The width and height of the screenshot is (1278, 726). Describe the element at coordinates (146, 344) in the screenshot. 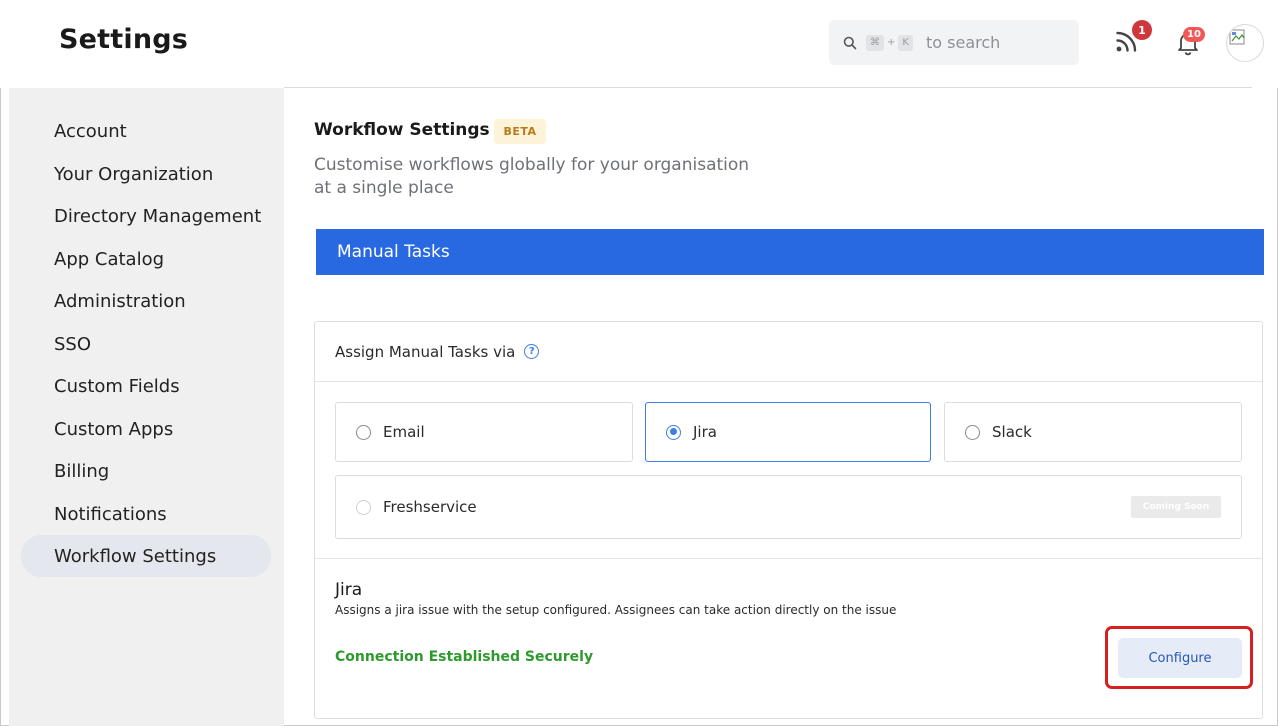

I see `sidebar-item-sso: SSO` at that location.